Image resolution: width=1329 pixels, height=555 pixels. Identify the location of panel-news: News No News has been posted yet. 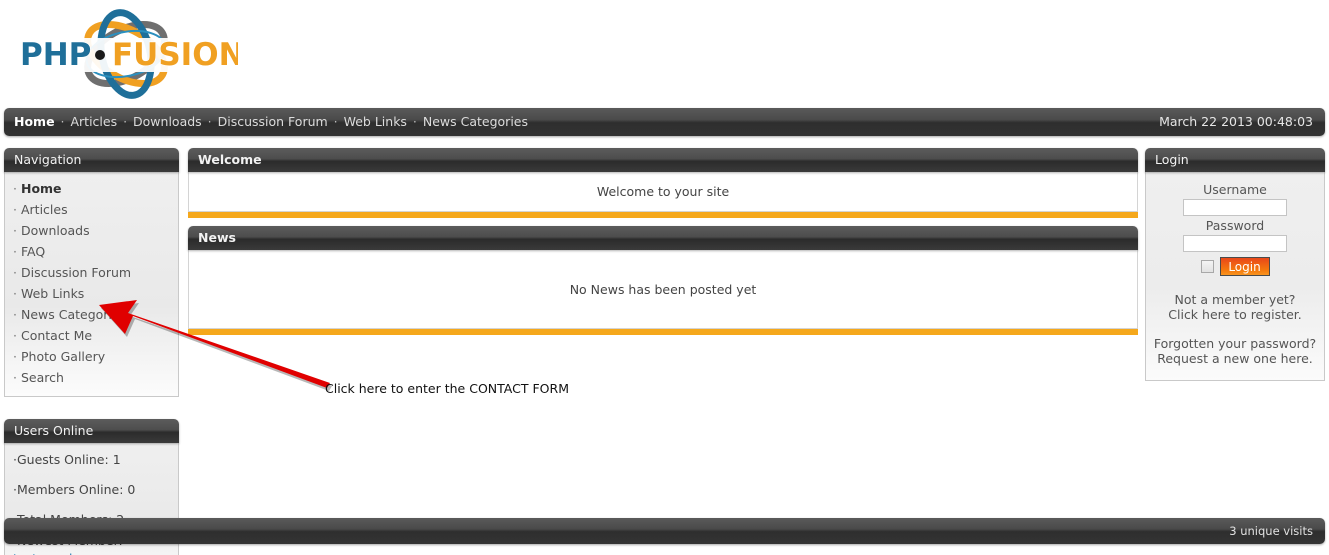
(663, 280).